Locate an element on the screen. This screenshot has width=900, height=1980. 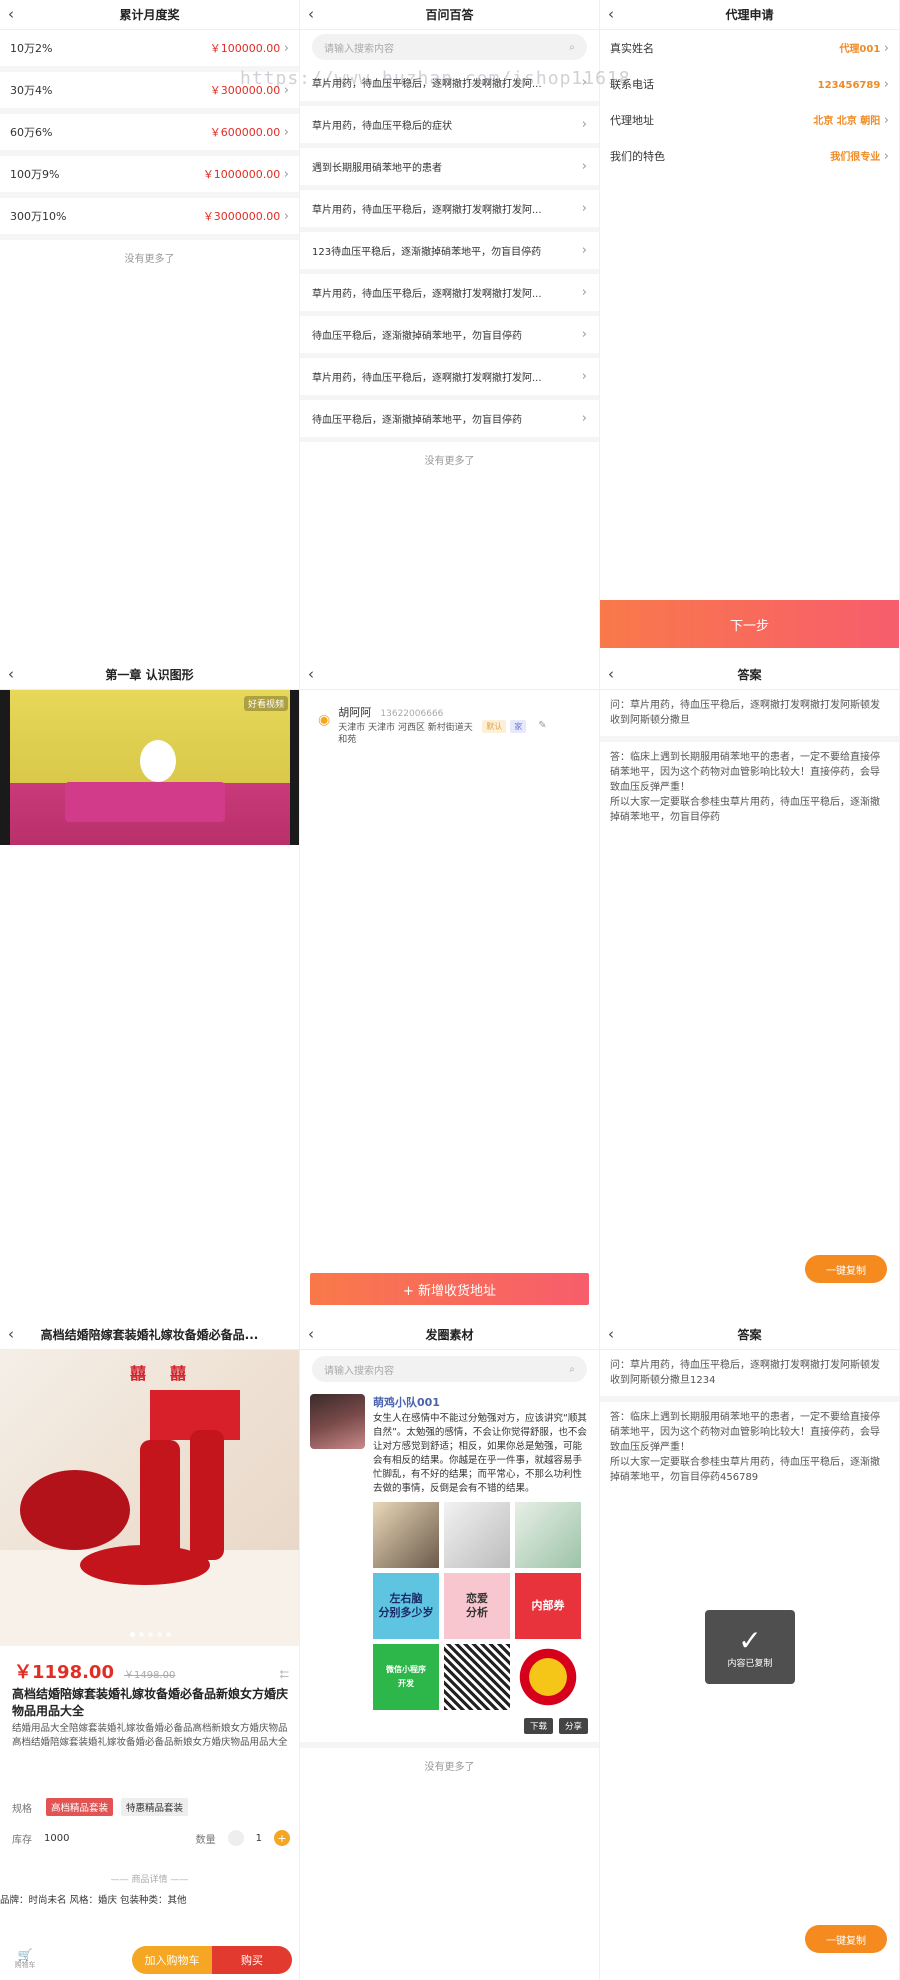
award-row: 100万9% ￥1000000.00 › is located at coordinates (149, 177).